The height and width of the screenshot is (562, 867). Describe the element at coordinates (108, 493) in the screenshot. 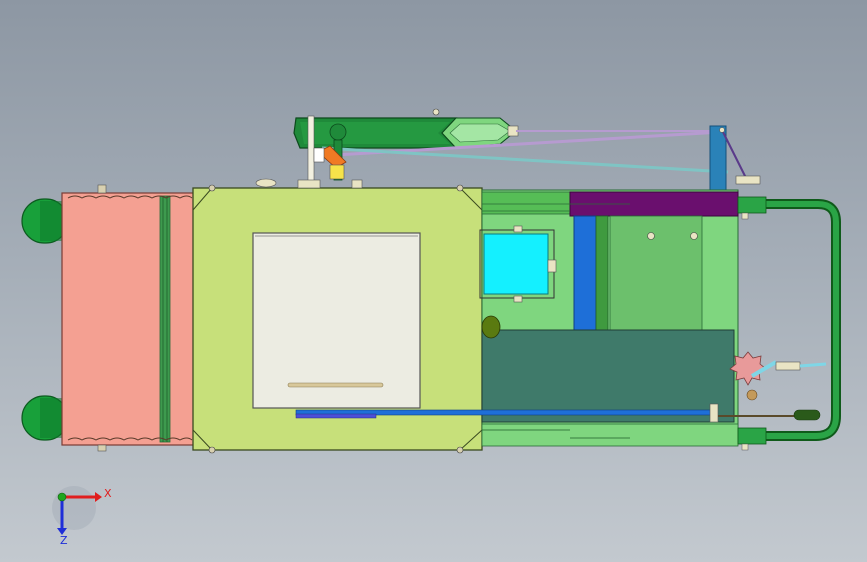

I see `x-axis-label: X` at that location.